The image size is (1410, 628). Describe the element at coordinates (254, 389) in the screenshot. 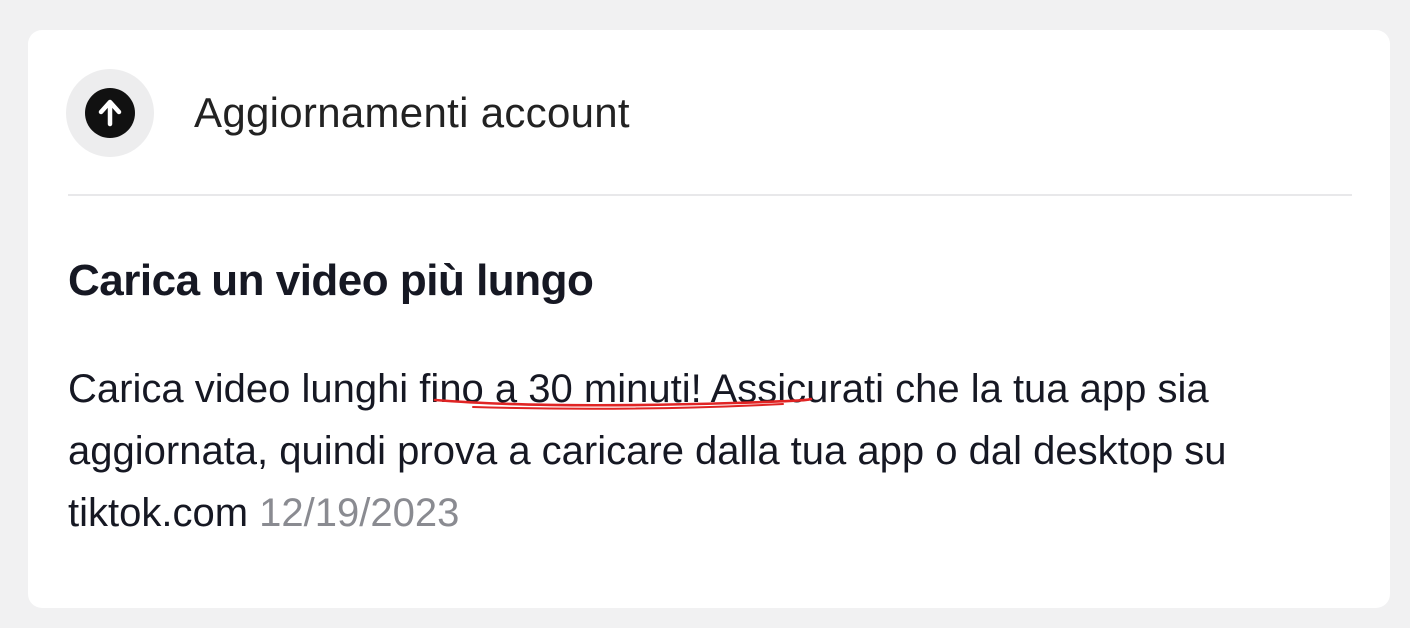

I see `body-text-start: Carica video lunghi fi` at that location.